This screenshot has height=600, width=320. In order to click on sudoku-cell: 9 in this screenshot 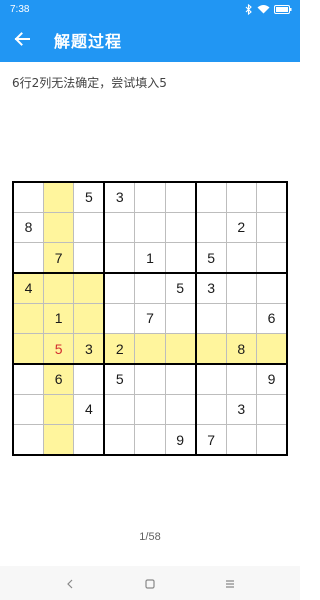, I will do `click(272, 379)`.